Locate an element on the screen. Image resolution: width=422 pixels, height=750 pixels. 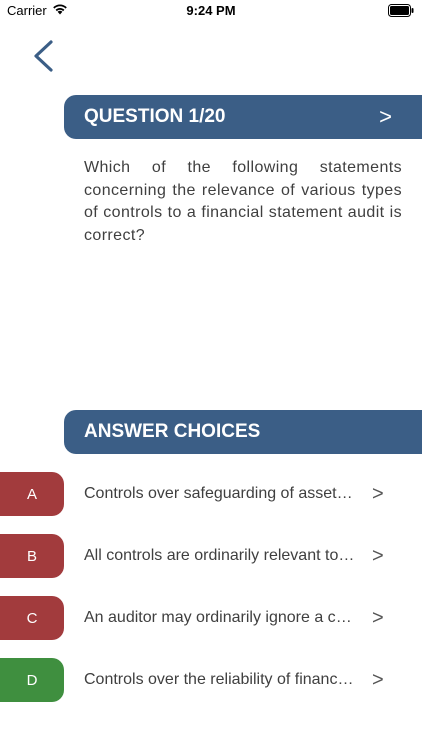
next-question-button: > is located at coordinates (385, 117).